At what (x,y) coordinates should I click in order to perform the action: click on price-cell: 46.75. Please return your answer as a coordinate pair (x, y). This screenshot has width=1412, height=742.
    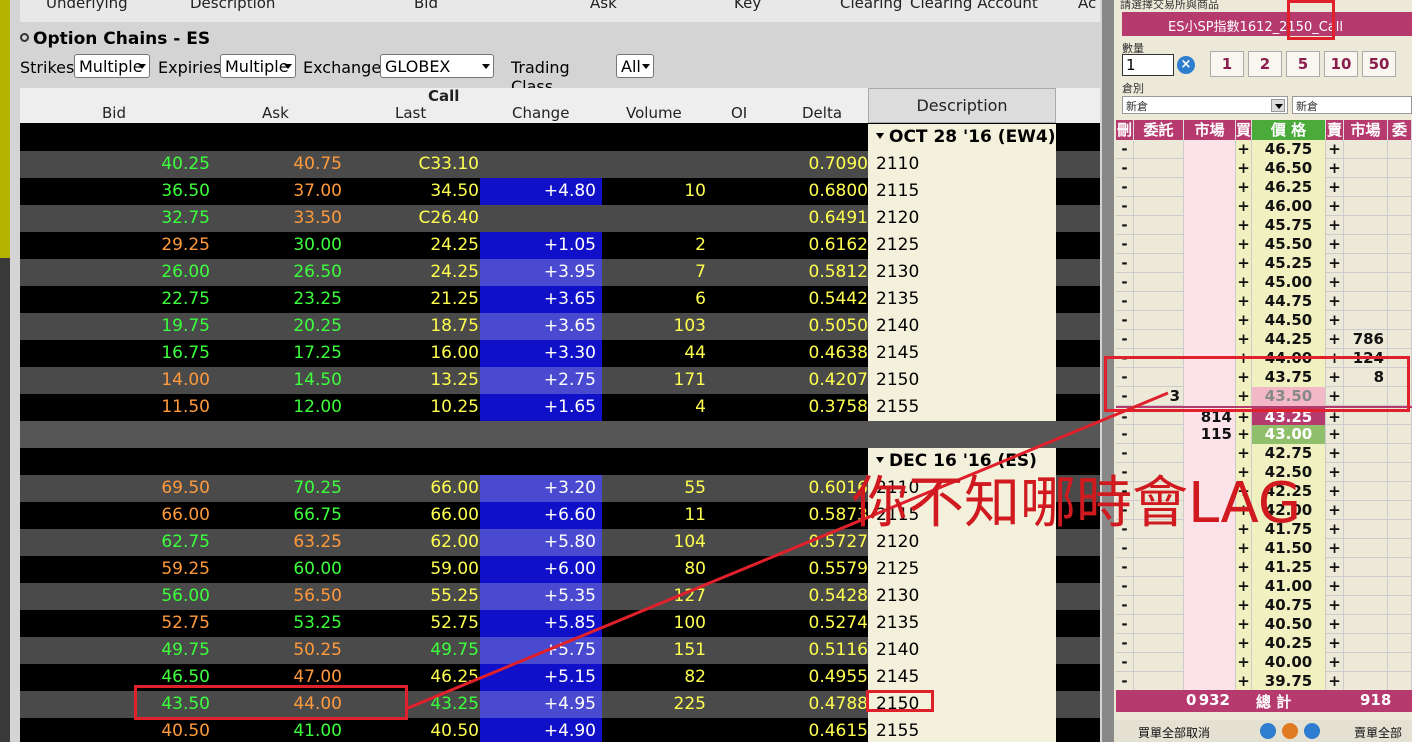
    Looking at the image, I should click on (1289, 149).